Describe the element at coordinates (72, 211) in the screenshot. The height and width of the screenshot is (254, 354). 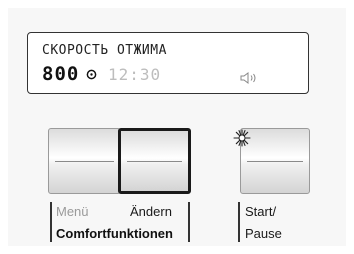
I see `menu-label: Menü` at that location.